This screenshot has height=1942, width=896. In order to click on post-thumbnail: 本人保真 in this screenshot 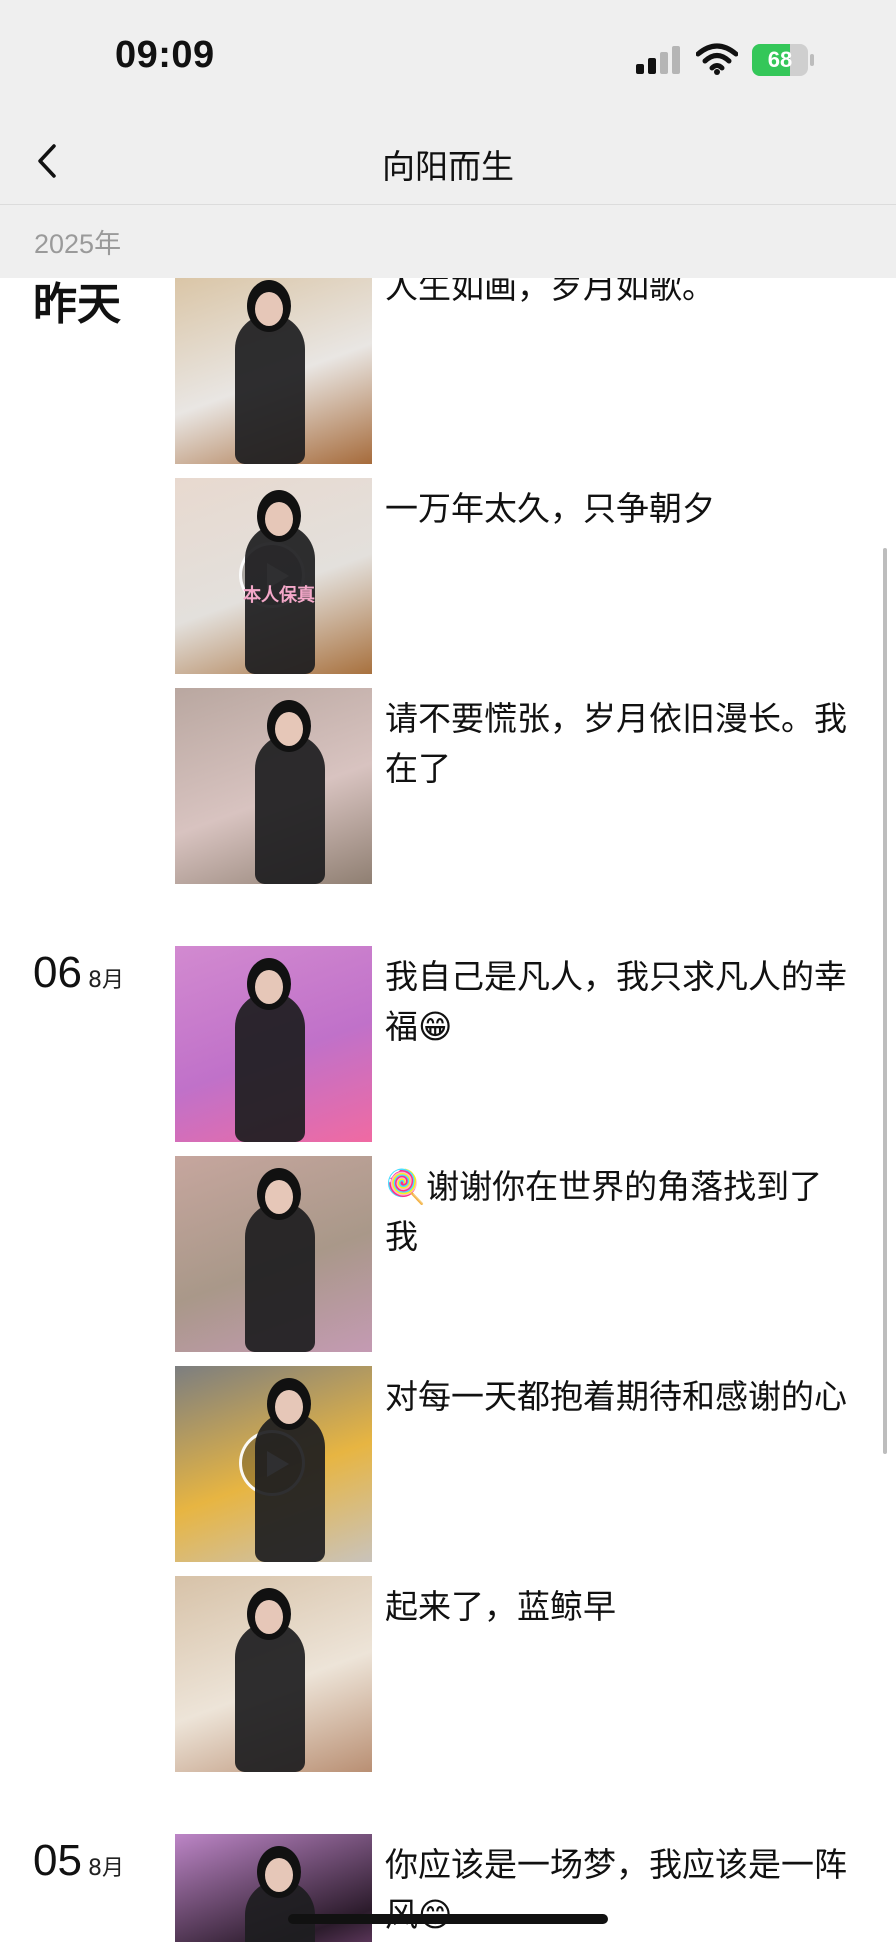, I will do `click(273, 576)`.